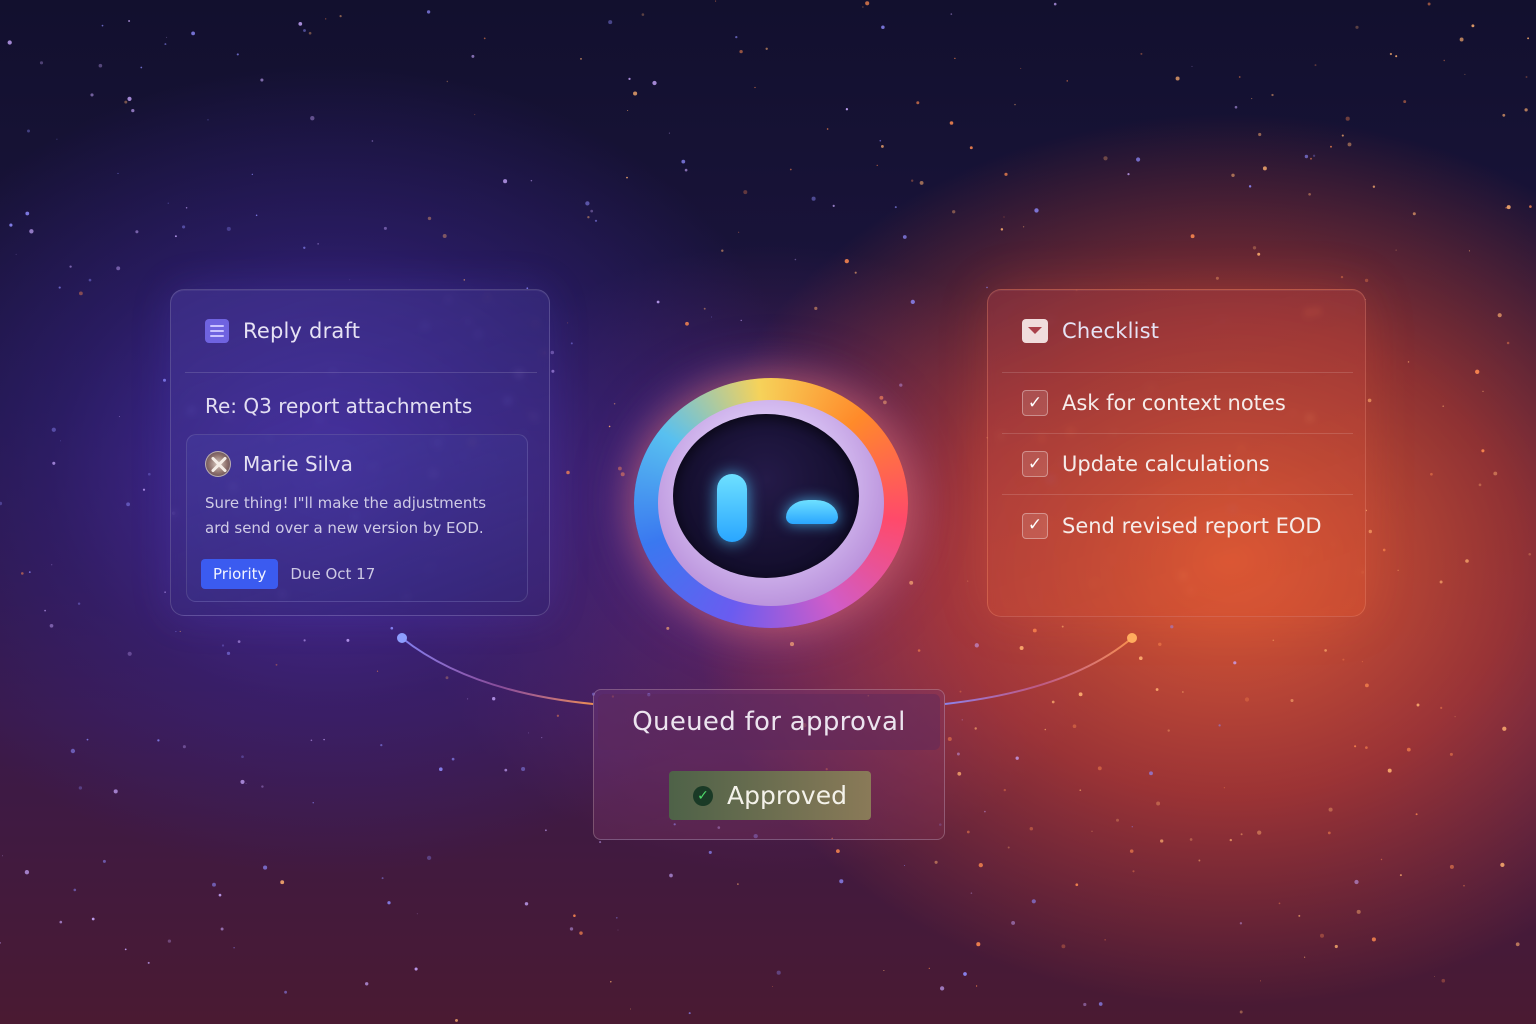  What do you see at coordinates (1177, 525) in the screenshot?
I see `checklist-item: ✓ Send revised report EOD` at bounding box center [1177, 525].